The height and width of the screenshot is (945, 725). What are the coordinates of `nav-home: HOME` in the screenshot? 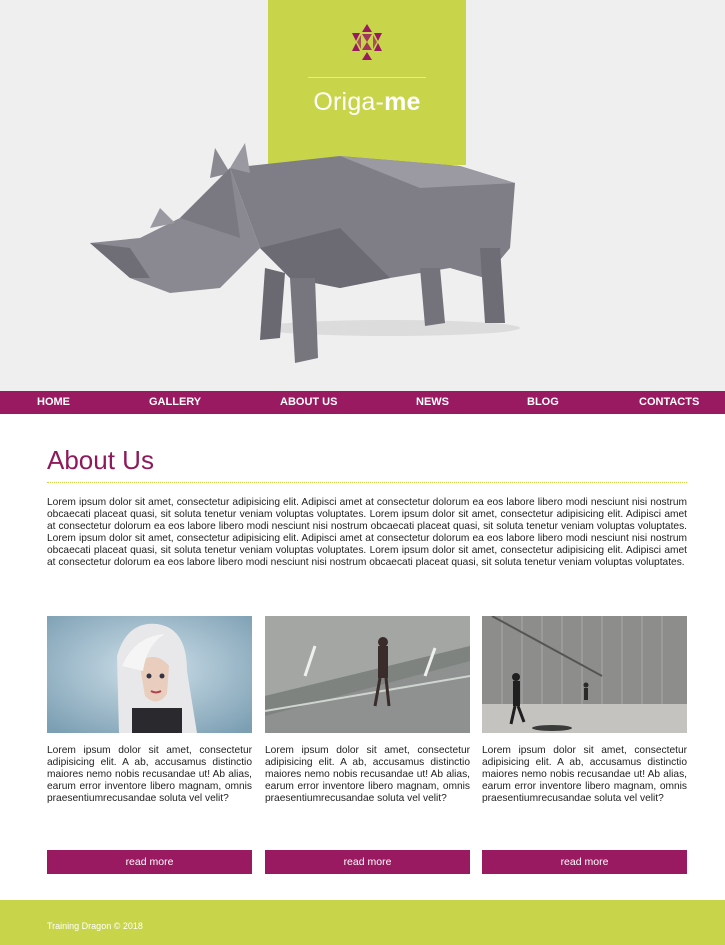 It's located at (53, 402).